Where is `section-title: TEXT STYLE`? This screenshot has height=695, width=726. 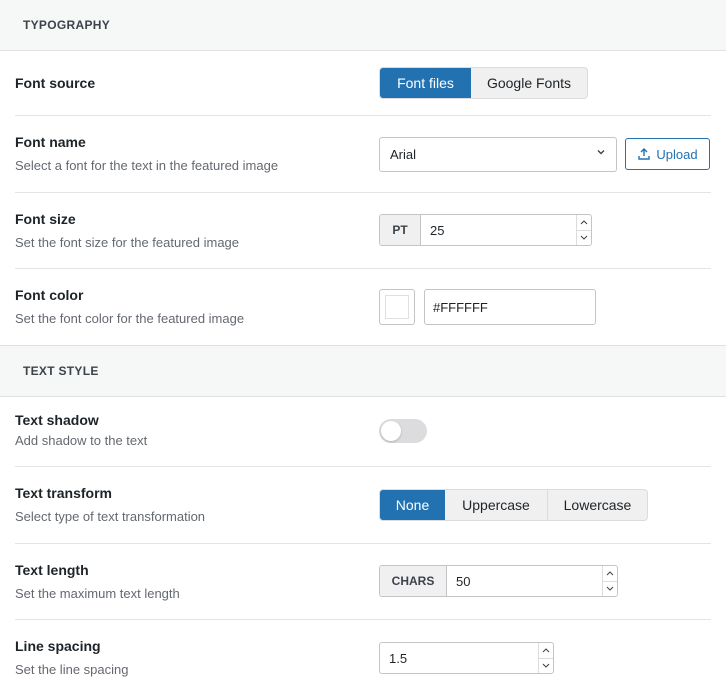 section-title: TEXT STYLE is located at coordinates (61, 371).